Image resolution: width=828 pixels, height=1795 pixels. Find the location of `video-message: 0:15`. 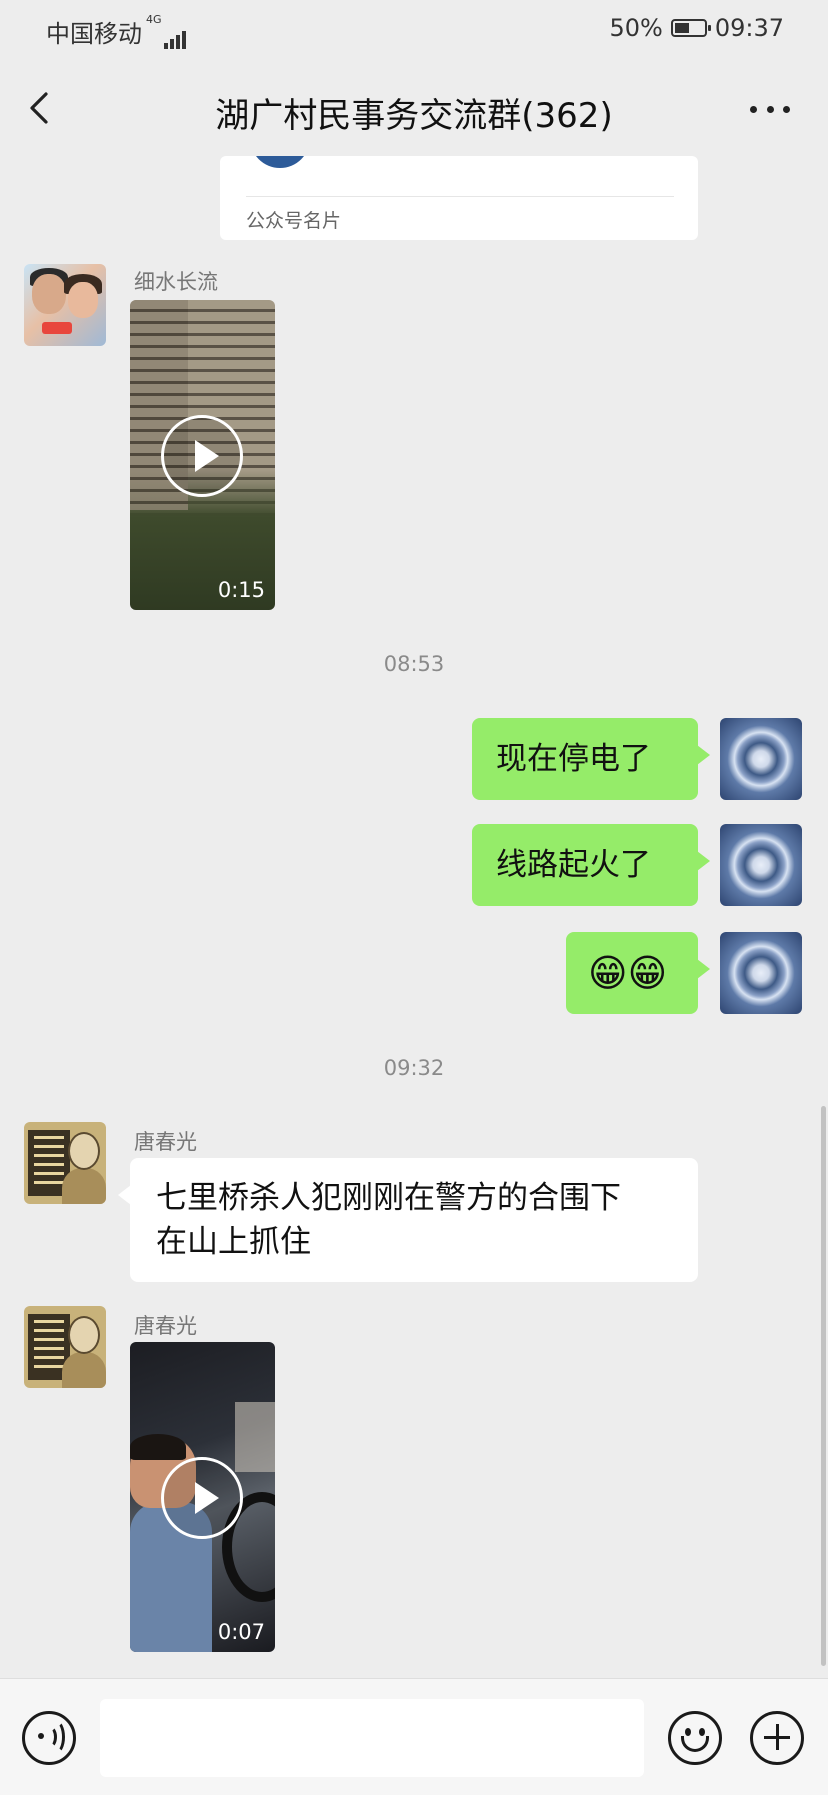

video-message: 0:15 is located at coordinates (202, 455).